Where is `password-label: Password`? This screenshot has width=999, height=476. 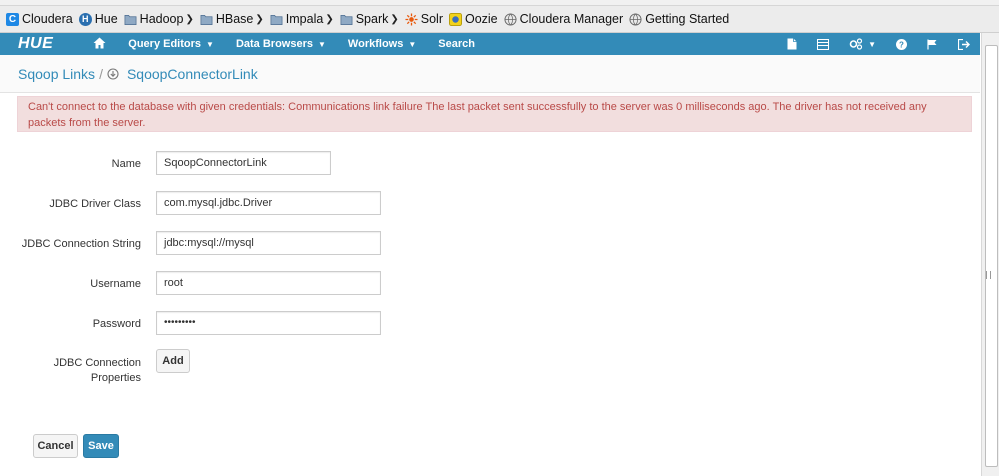
password-label: Password is located at coordinates (116, 324).